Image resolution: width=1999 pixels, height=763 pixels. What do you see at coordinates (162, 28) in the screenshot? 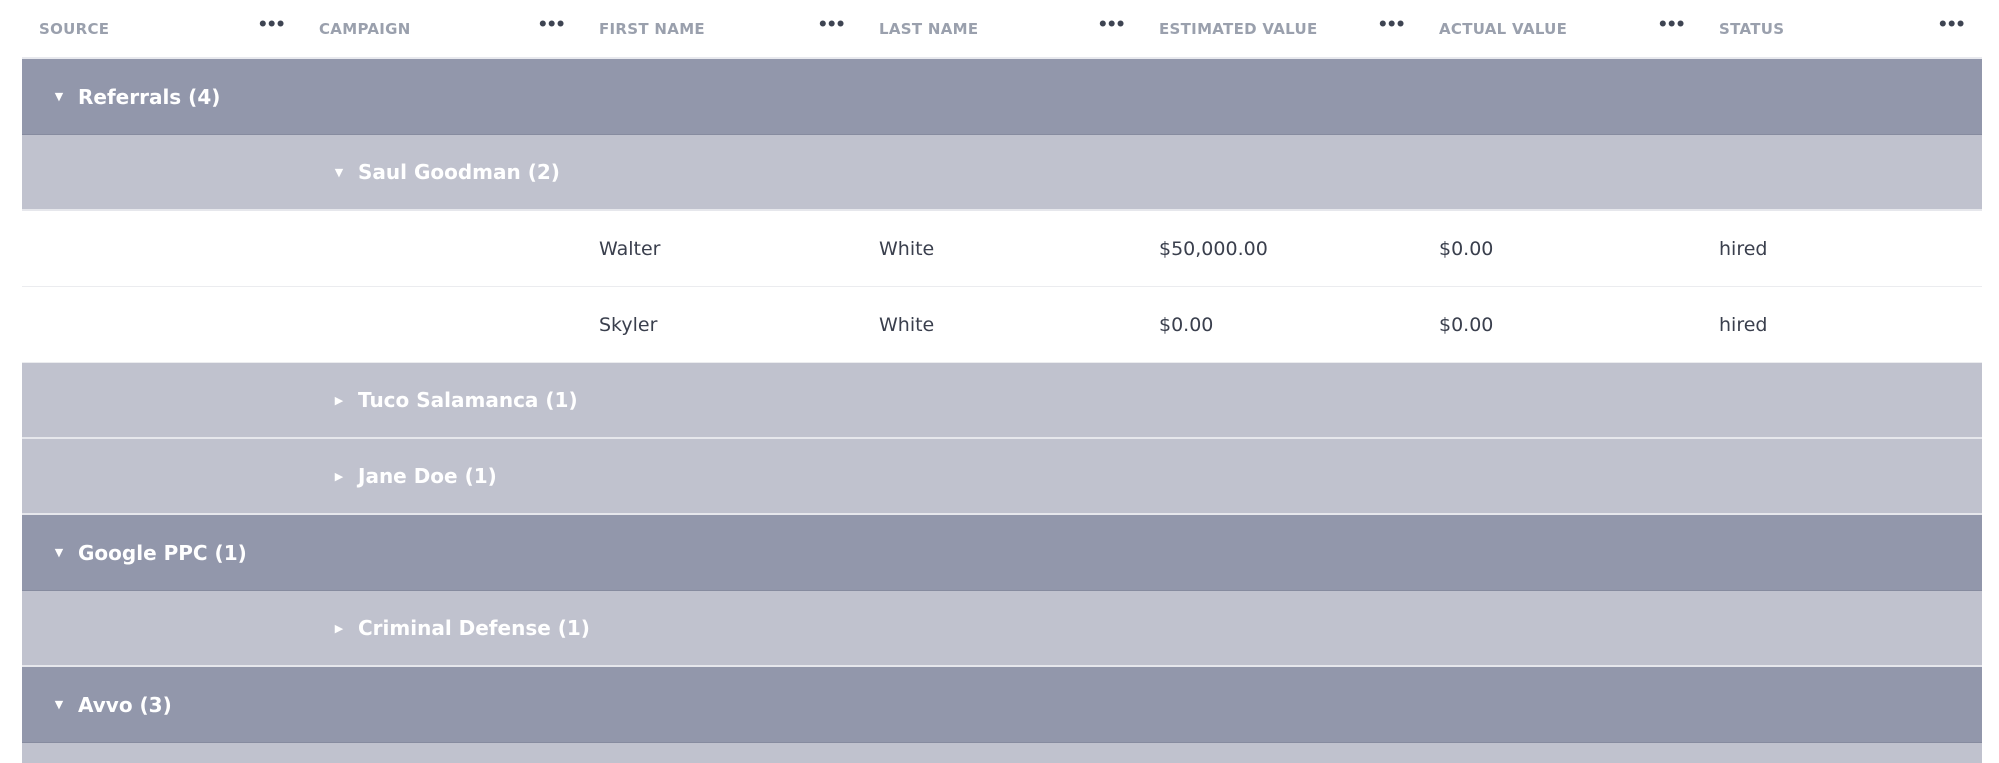
I see `column-header-source: SOURCE •••` at bounding box center [162, 28].